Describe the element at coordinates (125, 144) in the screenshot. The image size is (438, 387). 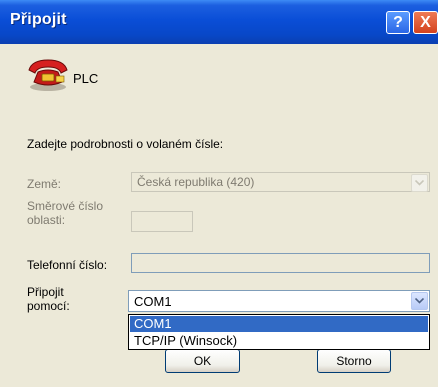
I see `instructions-text: Zadejte podrobnosti o volaném čísle:` at that location.